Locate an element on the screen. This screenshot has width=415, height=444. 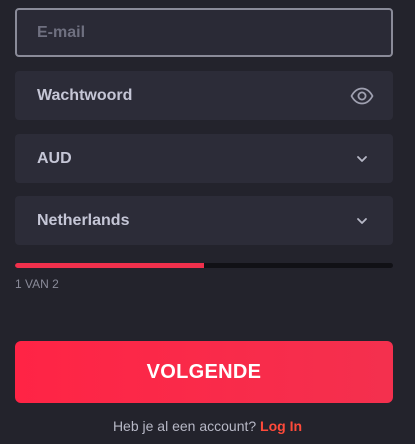
password-label: Wachtwoord is located at coordinates (85, 95).